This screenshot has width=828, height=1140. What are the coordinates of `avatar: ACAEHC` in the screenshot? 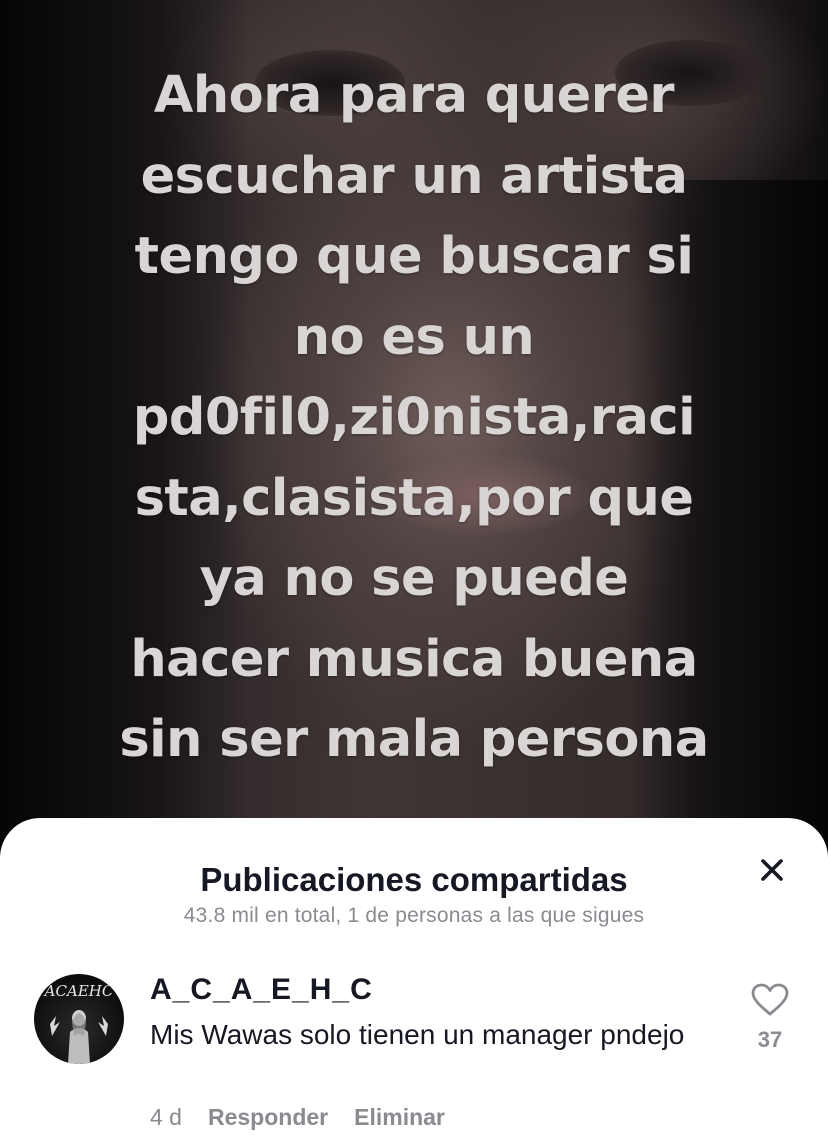 It's located at (79, 1019).